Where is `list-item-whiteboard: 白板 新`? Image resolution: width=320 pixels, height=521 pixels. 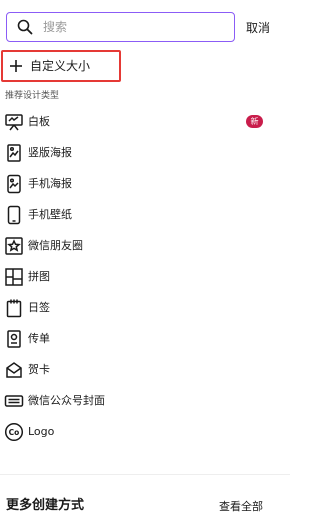
list-item-whiteboard: 白板 新 is located at coordinates (145, 122).